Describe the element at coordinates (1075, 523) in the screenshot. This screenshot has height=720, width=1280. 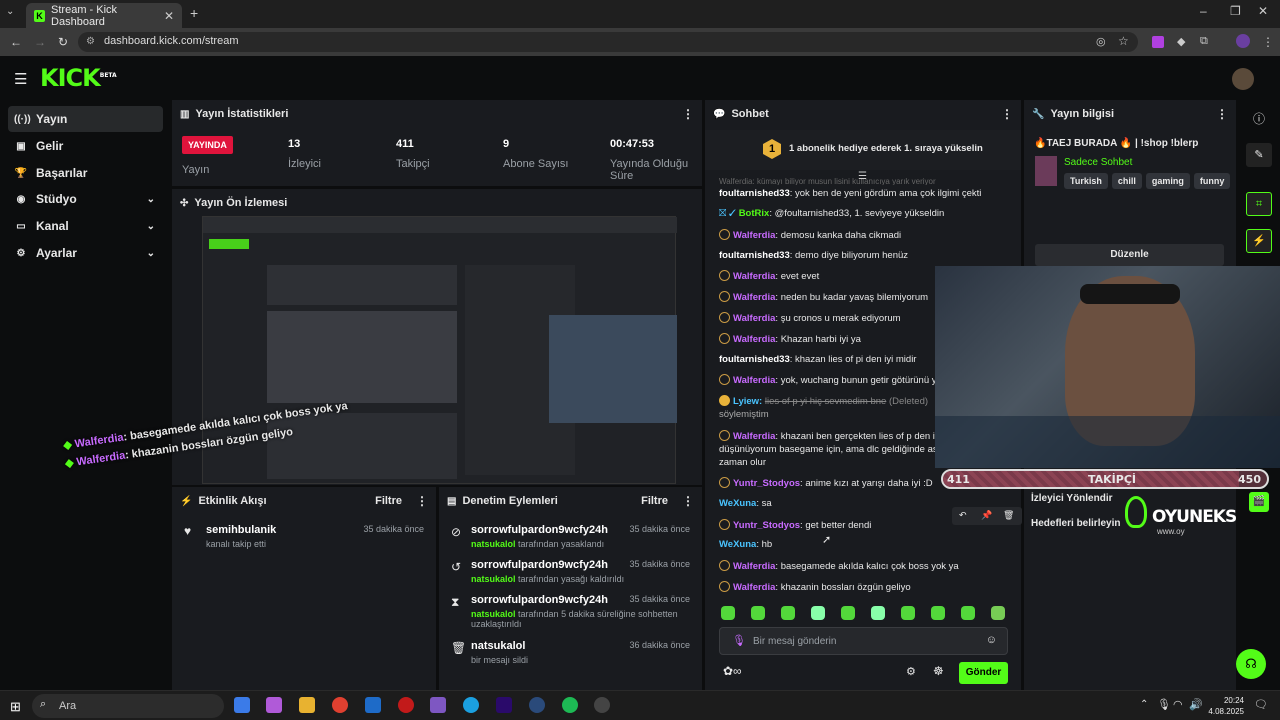
I see `goals-link: Hedefleri belirleyin` at that location.